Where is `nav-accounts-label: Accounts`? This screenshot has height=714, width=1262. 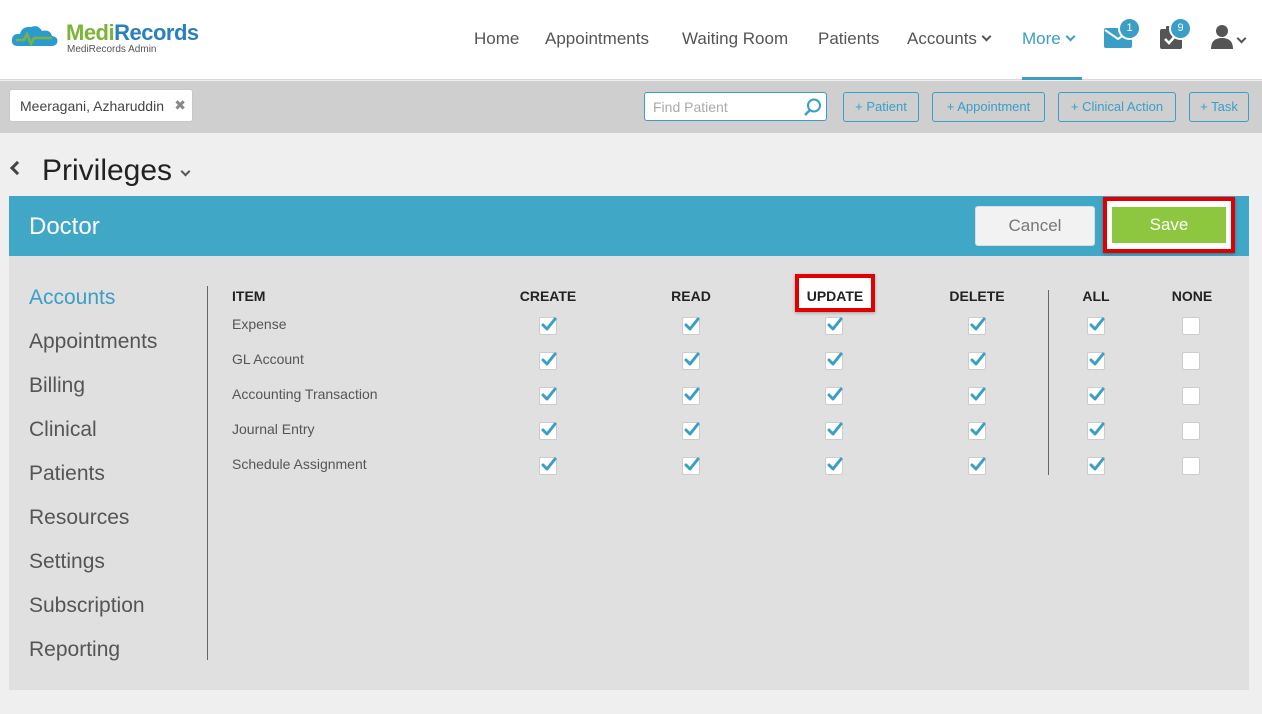
nav-accounts-label: Accounts is located at coordinates (942, 38).